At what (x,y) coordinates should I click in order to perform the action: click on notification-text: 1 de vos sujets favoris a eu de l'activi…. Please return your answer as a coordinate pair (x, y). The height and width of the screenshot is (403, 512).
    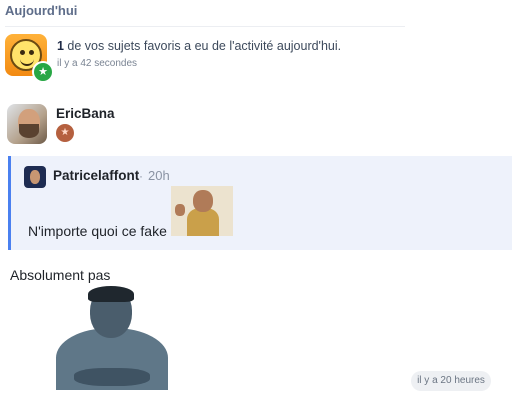
    Looking at the image, I should click on (199, 46).